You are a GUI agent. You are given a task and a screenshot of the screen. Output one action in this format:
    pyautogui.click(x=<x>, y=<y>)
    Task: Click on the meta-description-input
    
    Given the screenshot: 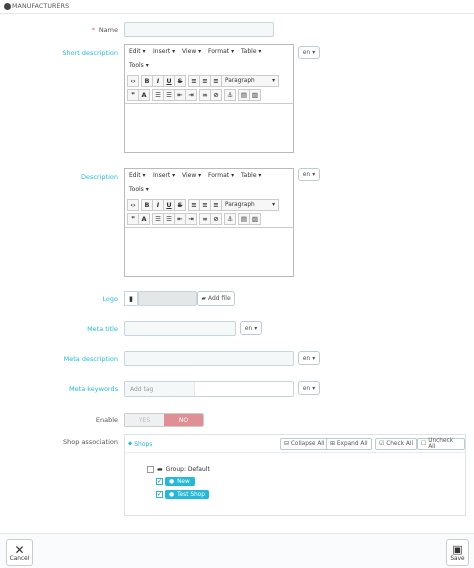 What is the action you would take?
    pyautogui.click(x=209, y=358)
    